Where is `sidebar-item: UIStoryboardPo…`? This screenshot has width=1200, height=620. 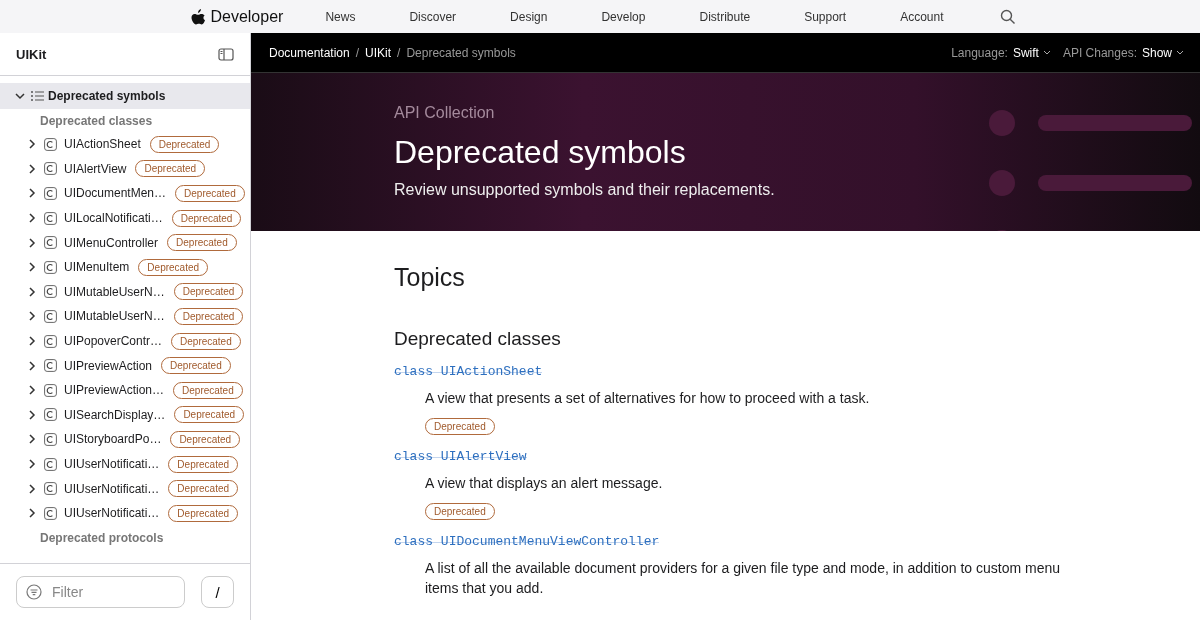
sidebar-item: UIStoryboardPo… is located at coordinates (113, 439).